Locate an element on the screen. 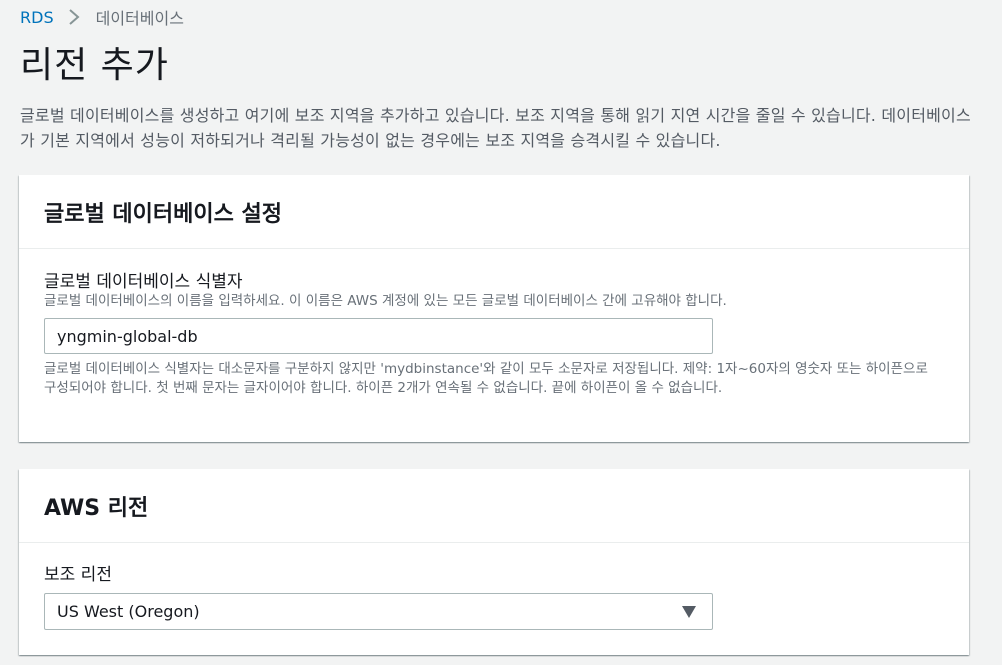  global-db-identifier-input is located at coordinates (378, 336).